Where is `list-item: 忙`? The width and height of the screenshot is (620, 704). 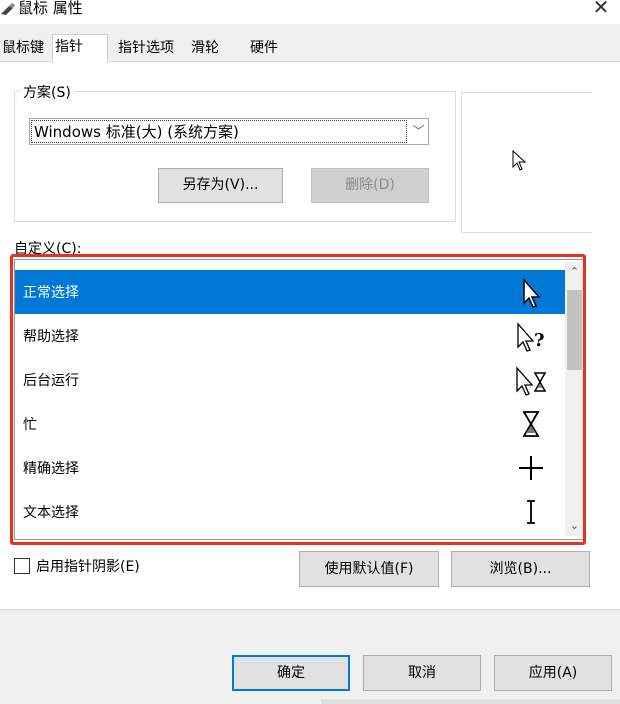 list-item: 忙 is located at coordinates (290, 424).